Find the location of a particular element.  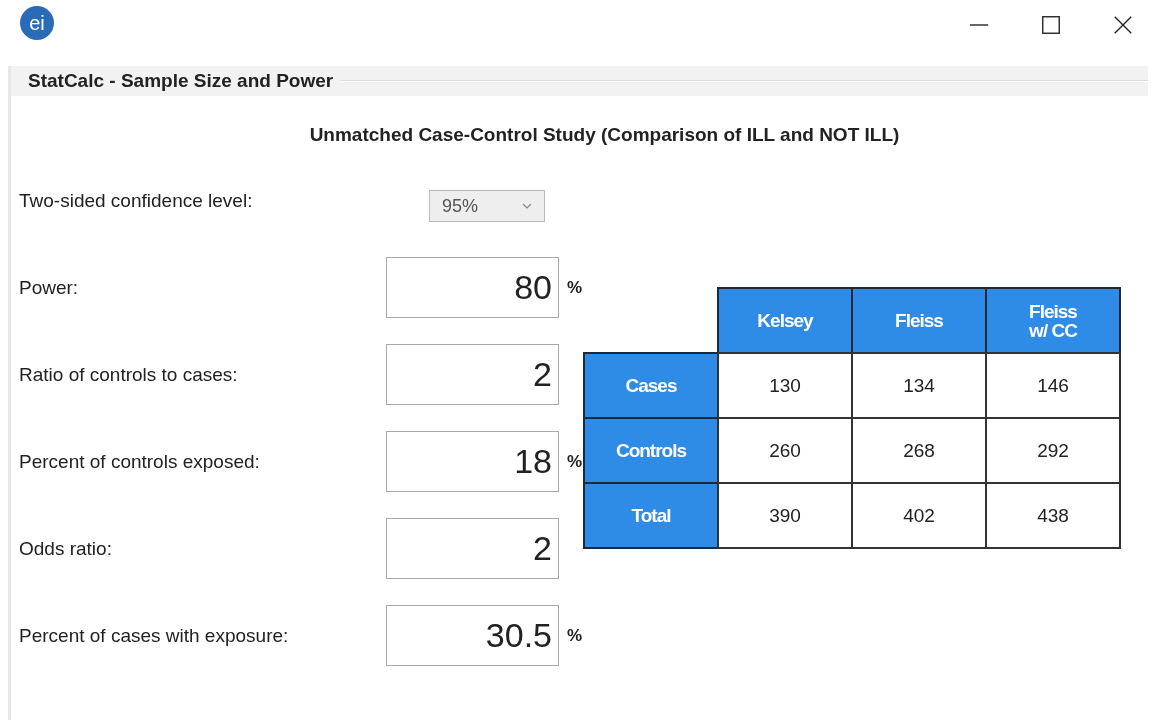

field-label: Ratio of controls to cases: is located at coordinates (129, 374).